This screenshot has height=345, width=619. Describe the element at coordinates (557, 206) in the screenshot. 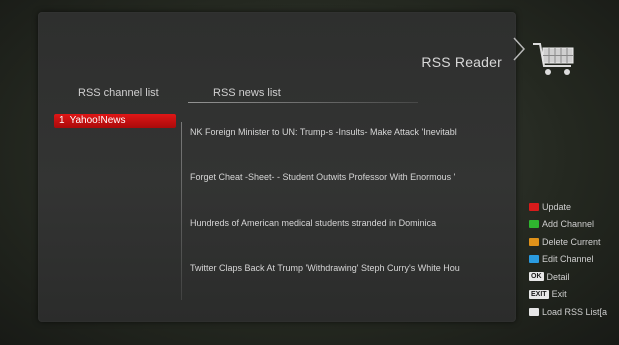

I see `legend-update-label: Update` at that location.